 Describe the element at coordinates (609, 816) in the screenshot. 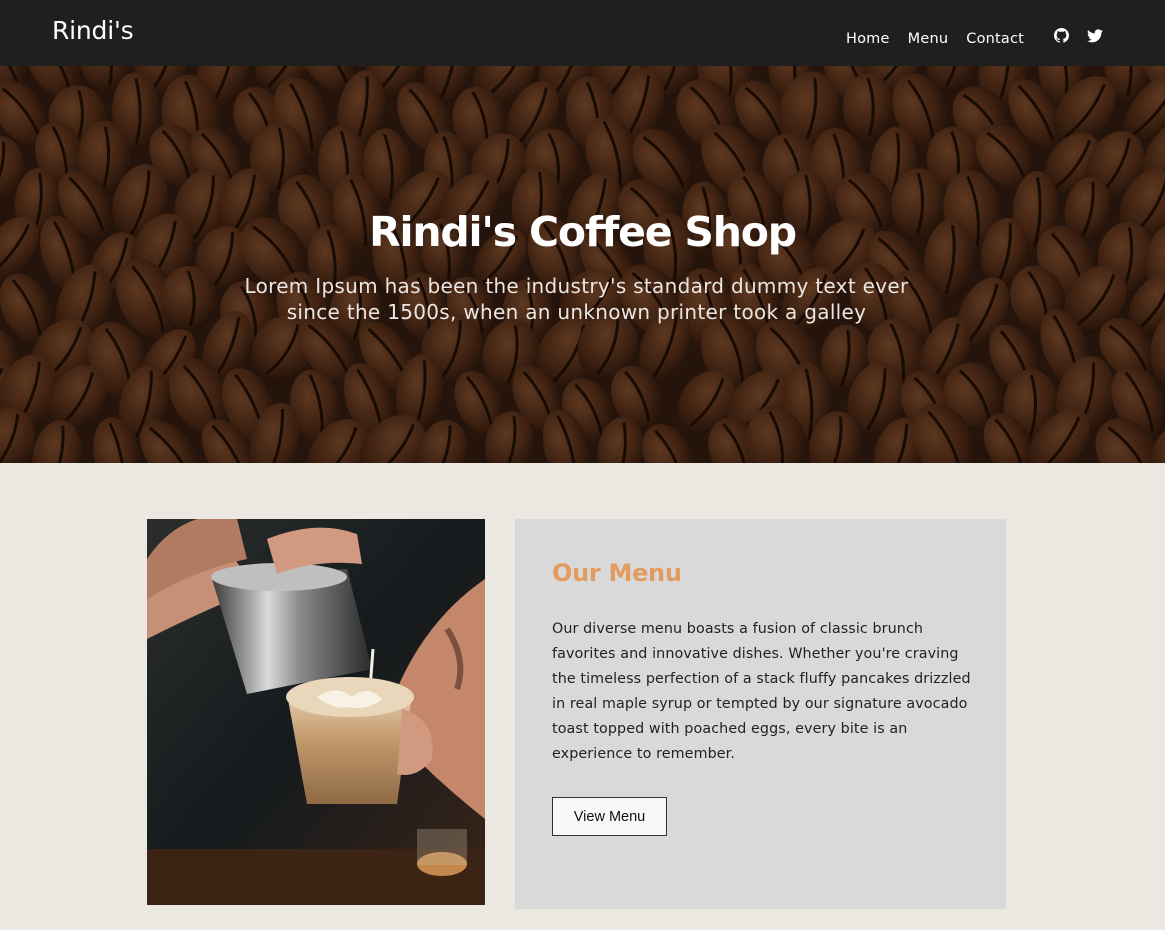

I see `view-menu-button: View Menu` at that location.